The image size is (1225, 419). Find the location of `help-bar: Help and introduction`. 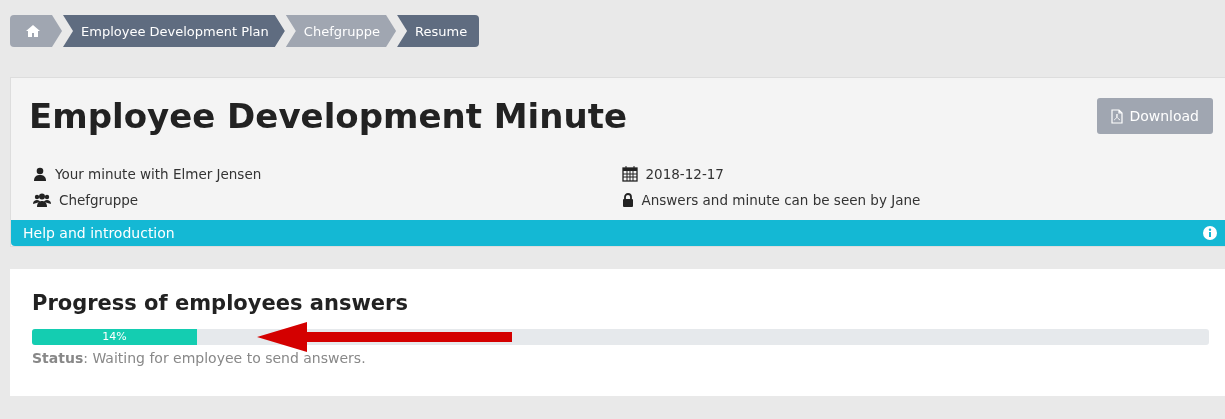

help-bar: Help and introduction is located at coordinates (618, 233).